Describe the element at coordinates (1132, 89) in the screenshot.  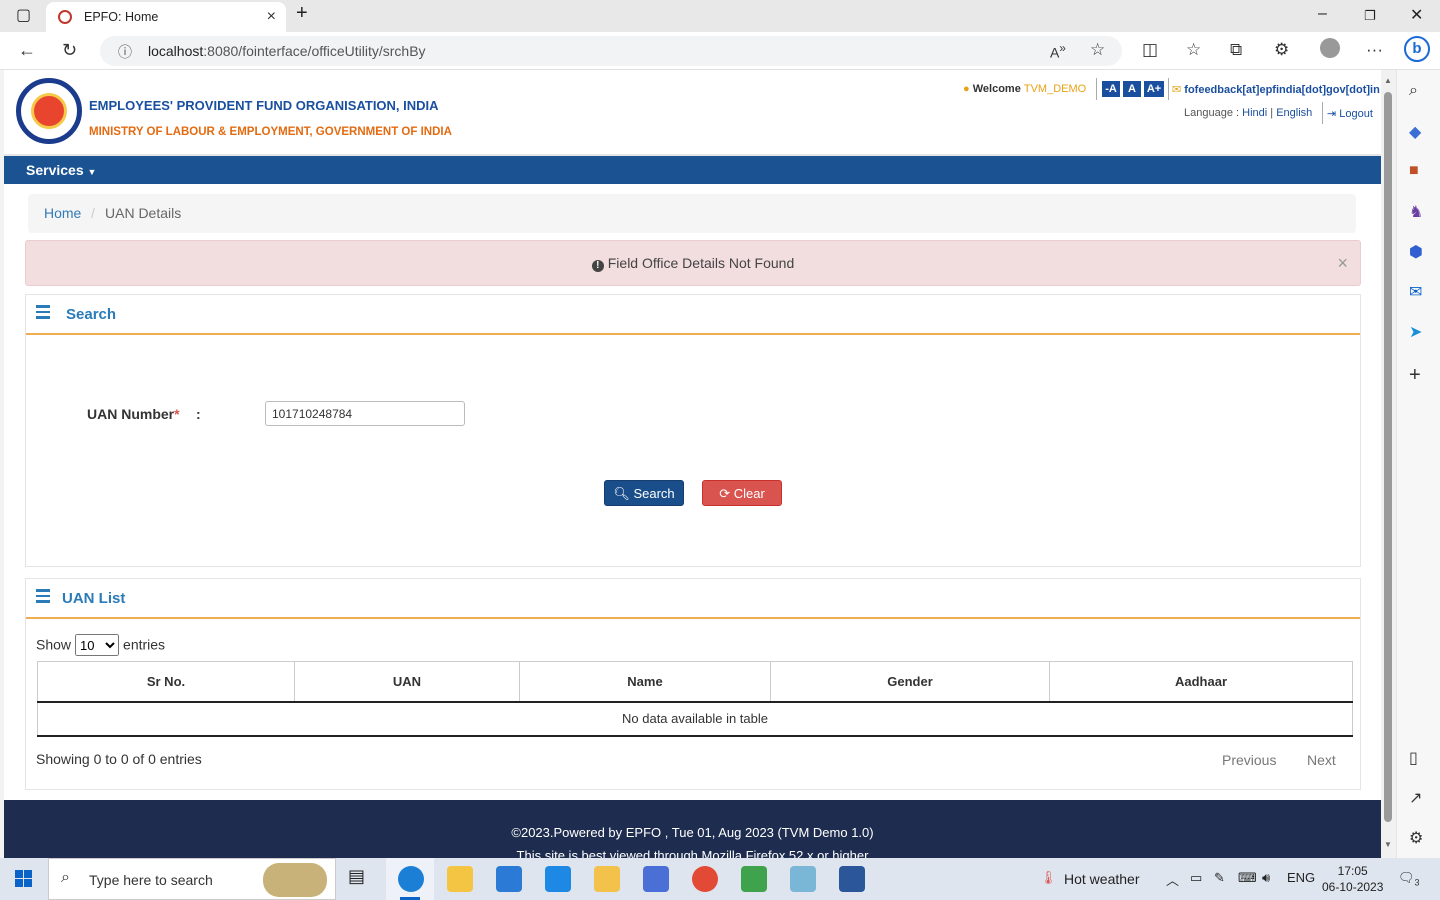
I see `font-normal-button: A` at that location.